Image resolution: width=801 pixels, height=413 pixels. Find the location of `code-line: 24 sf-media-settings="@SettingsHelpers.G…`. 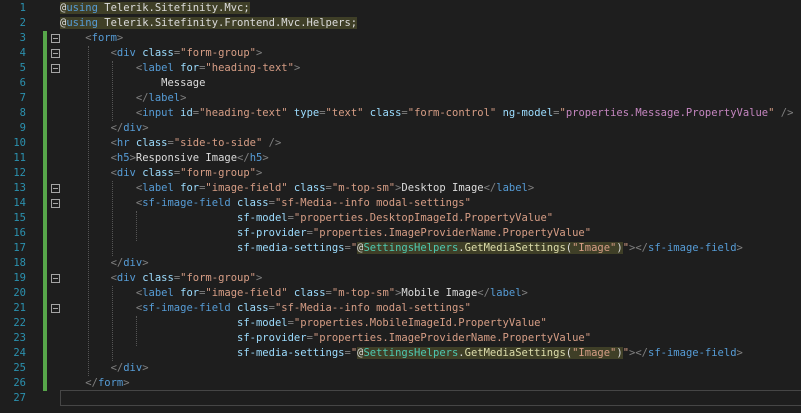

code-line: 24 sf-media-settings="@SettingsHelpers.G… is located at coordinates (400, 353).